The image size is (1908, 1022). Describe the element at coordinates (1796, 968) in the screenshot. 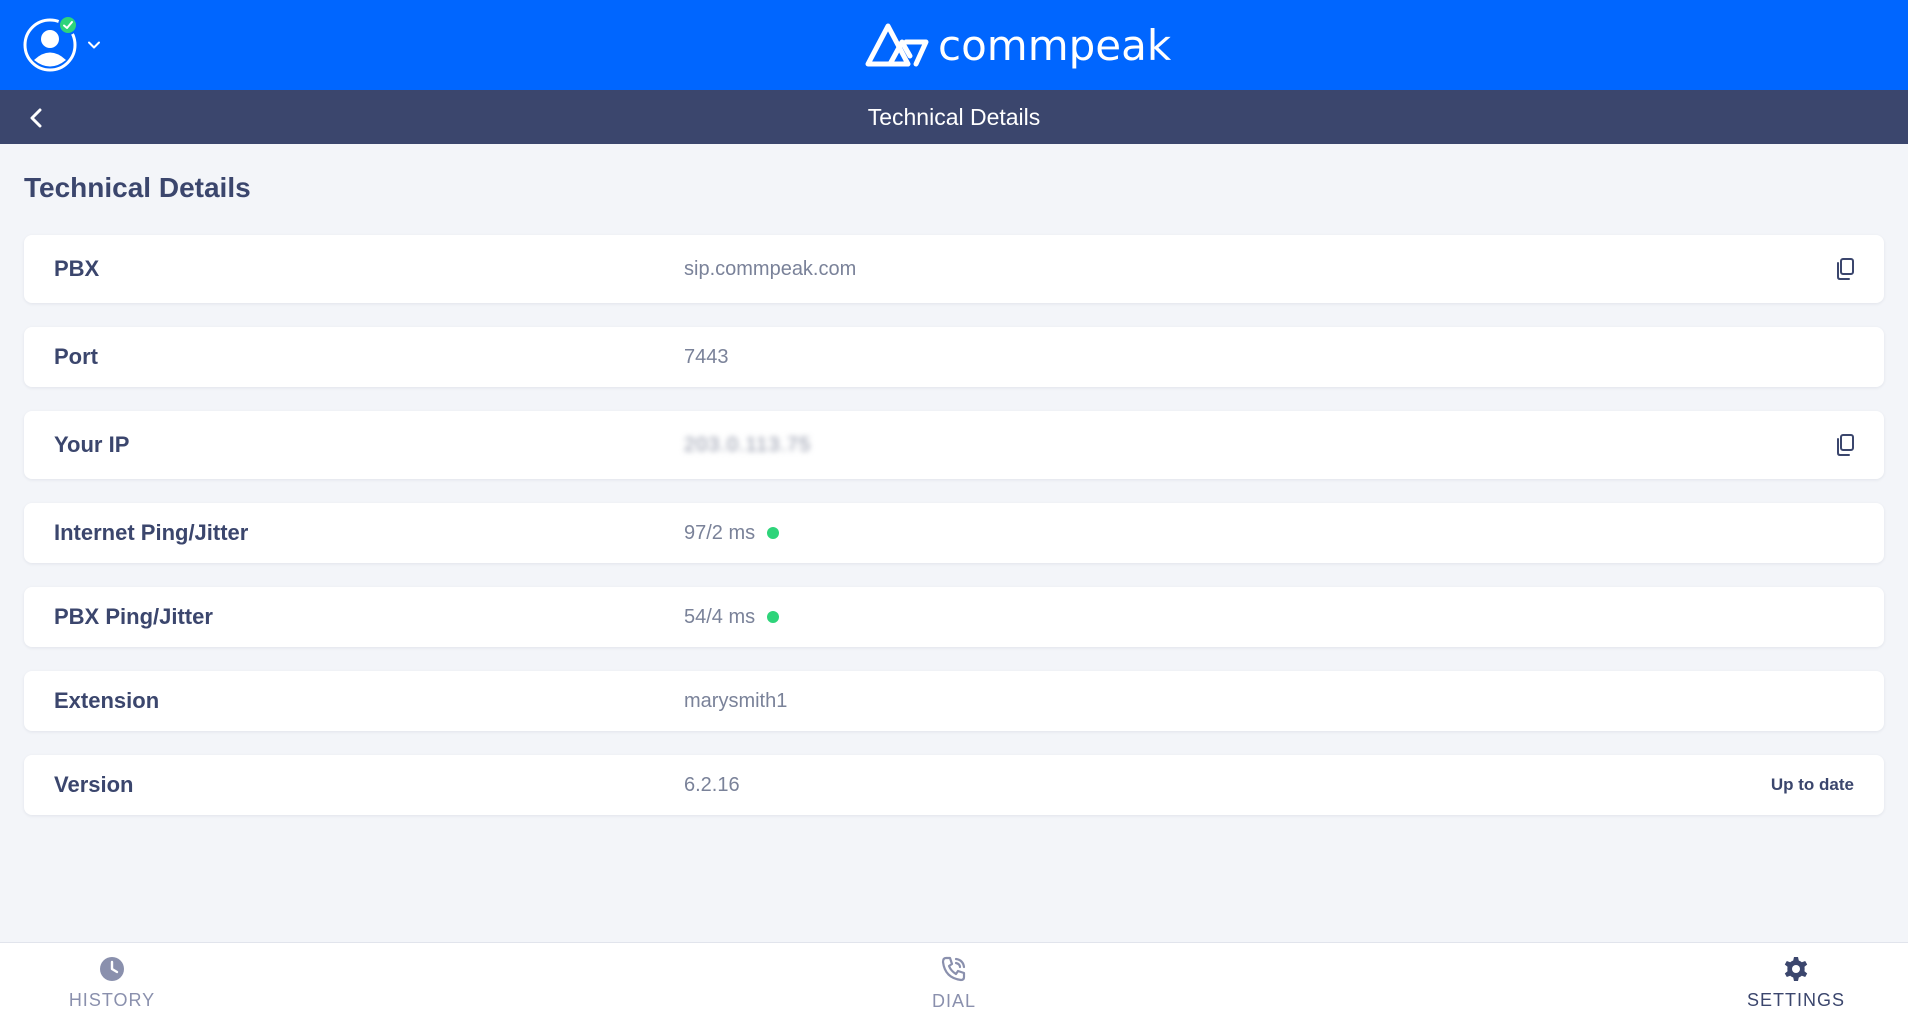

I see `gear-icon` at that location.